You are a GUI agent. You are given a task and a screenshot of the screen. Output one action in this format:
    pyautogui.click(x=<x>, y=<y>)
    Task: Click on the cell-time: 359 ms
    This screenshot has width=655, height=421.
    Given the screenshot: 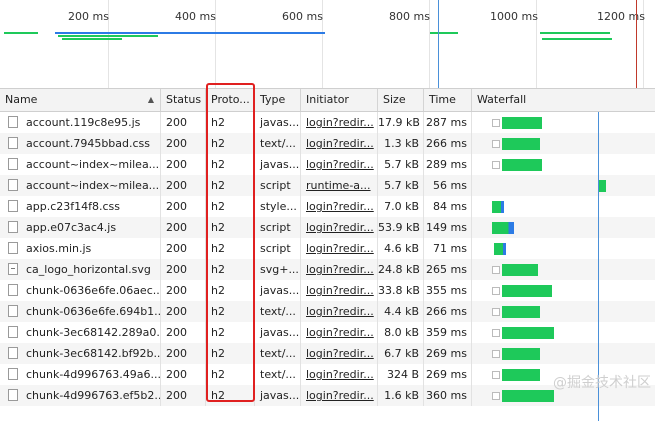 What is the action you would take?
    pyautogui.click(x=448, y=332)
    